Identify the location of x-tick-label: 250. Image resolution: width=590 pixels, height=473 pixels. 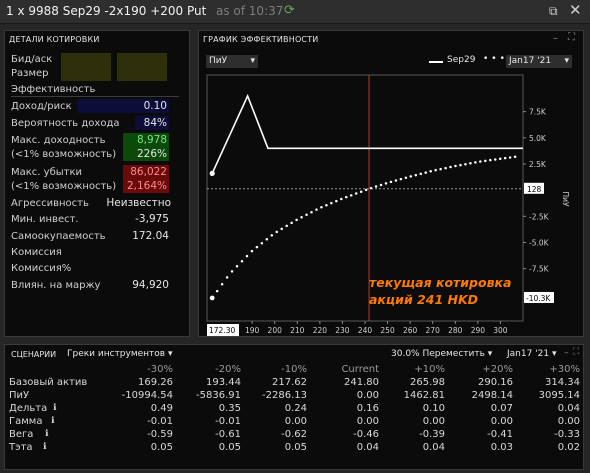
(387, 330).